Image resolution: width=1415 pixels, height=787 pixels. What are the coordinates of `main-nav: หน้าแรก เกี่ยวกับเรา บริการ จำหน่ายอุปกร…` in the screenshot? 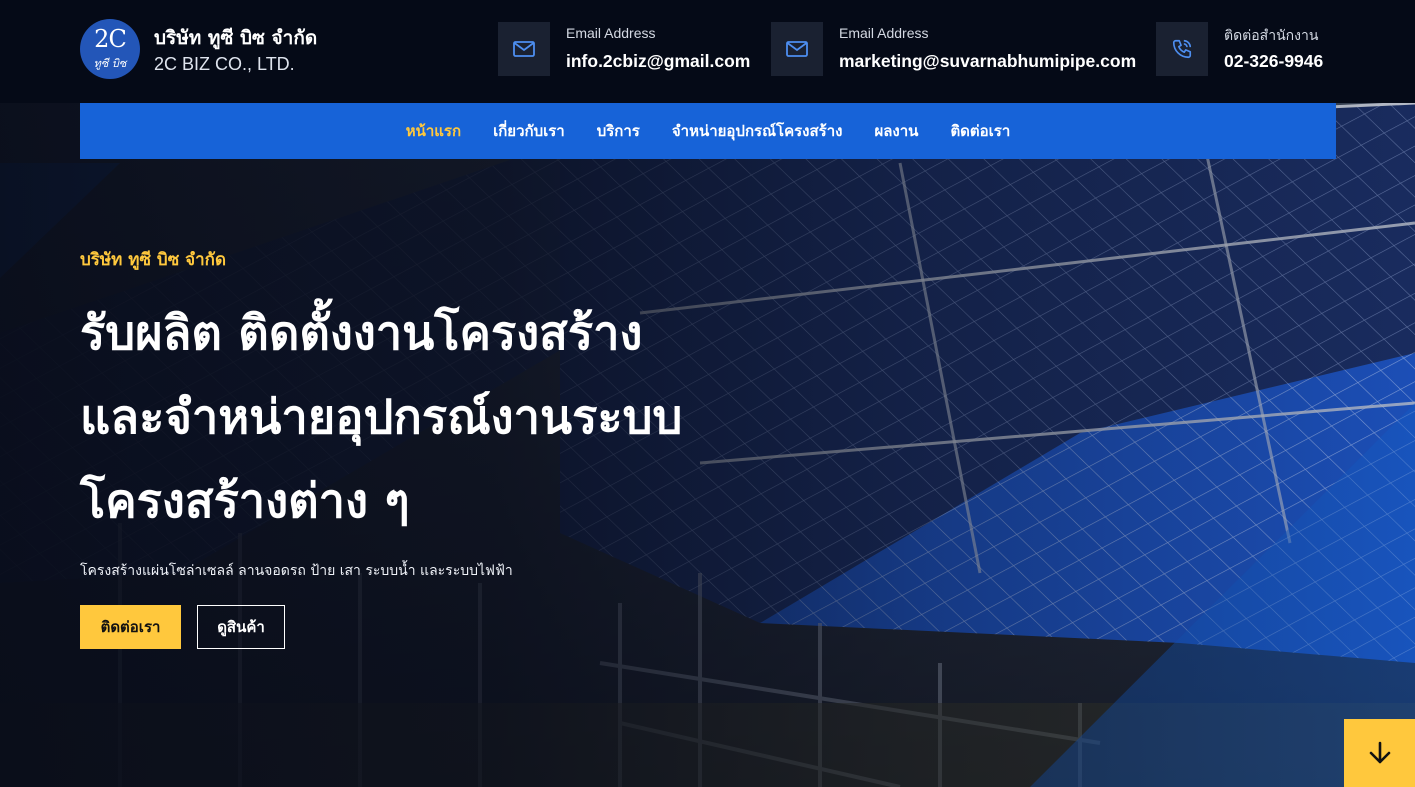 It's located at (708, 131).